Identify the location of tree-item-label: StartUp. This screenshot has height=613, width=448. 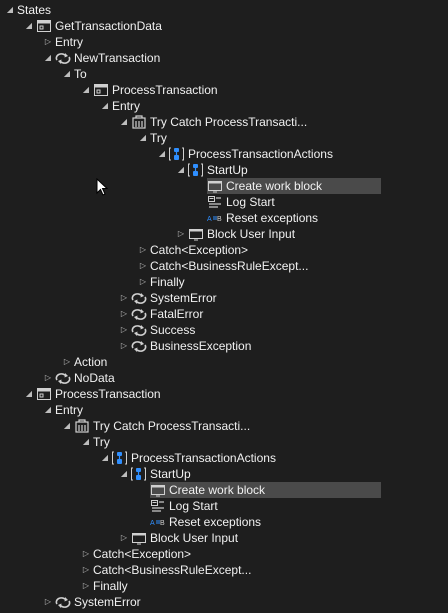
(227, 170).